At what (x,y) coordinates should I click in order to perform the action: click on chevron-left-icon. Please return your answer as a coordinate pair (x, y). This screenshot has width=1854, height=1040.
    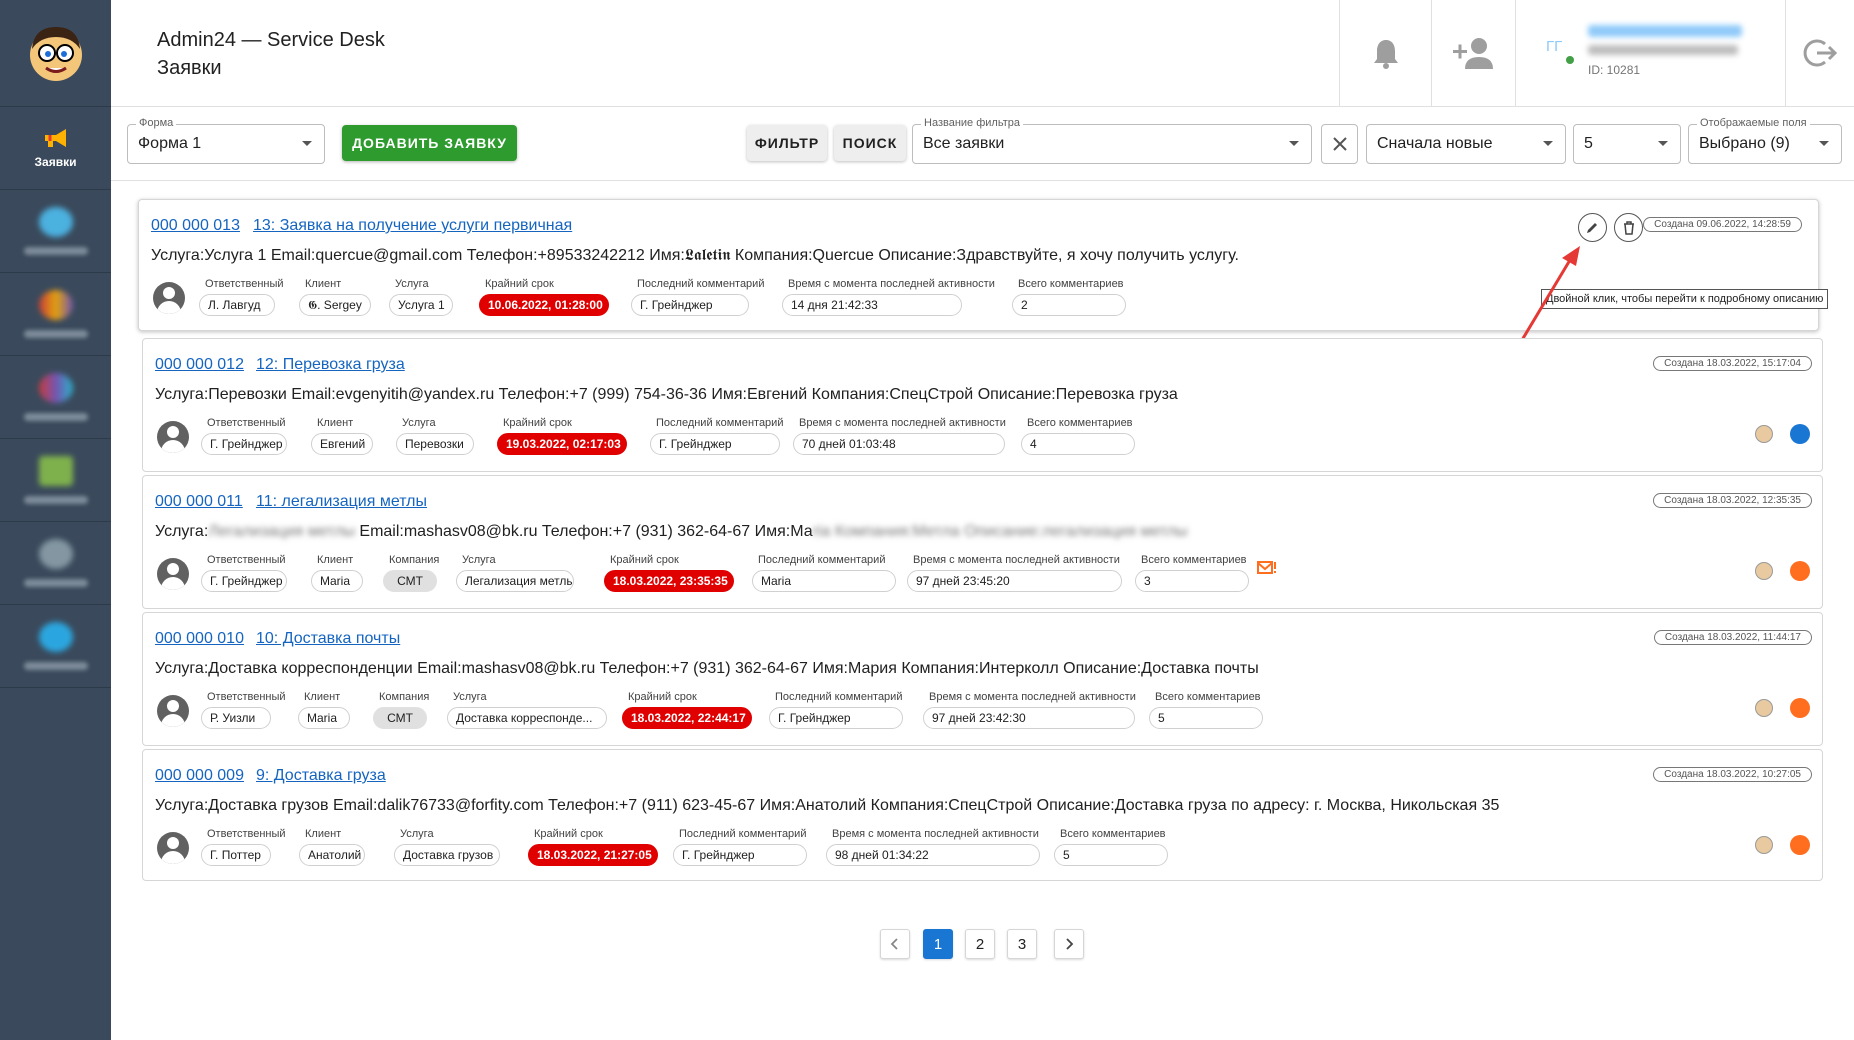
    Looking at the image, I should click on (894, 944).